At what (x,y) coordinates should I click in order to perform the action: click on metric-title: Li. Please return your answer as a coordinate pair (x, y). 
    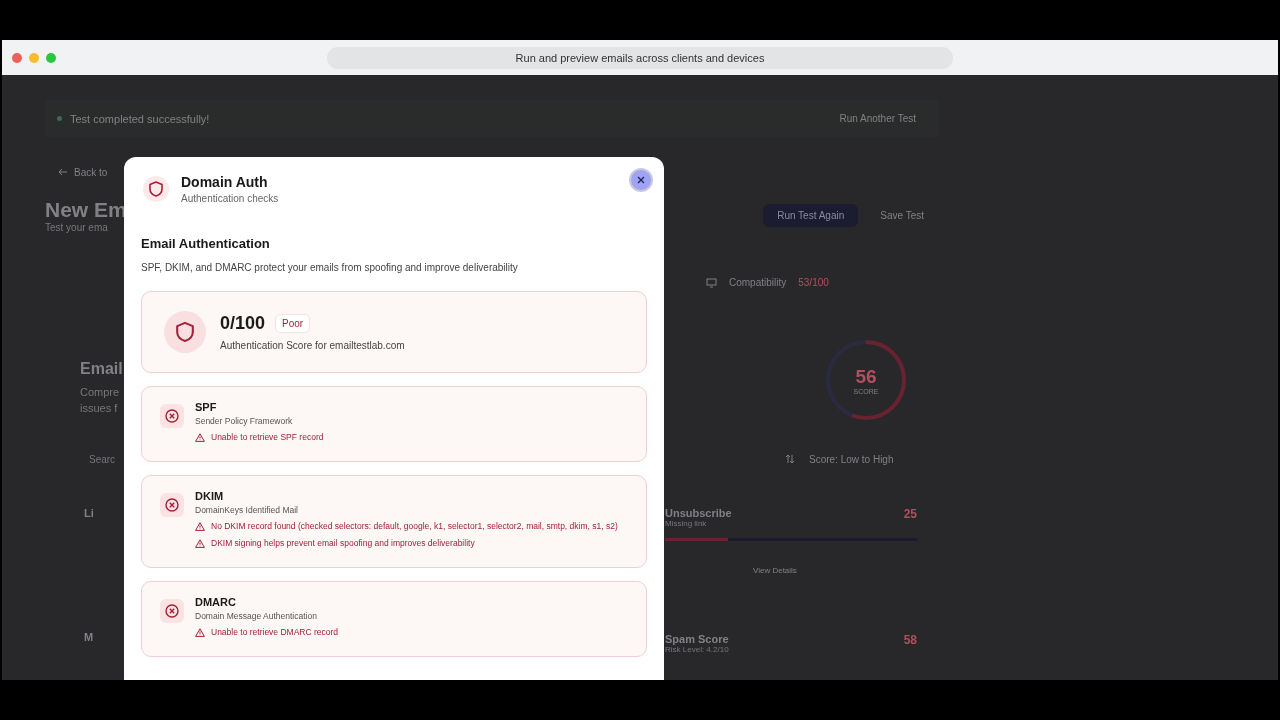
    Looking at the image, I should click on (89, 513).